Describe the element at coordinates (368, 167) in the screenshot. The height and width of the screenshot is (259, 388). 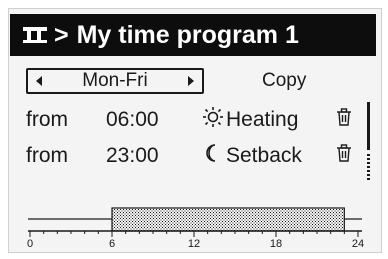
I see `scroll-track-dots` at that location.